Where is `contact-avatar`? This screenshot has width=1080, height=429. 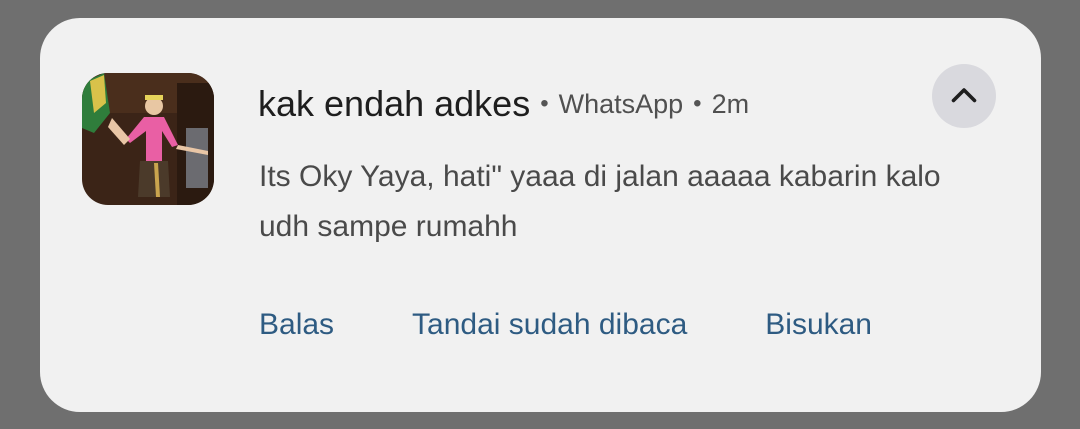
contact-avatar is located at coordinates (148, 139).